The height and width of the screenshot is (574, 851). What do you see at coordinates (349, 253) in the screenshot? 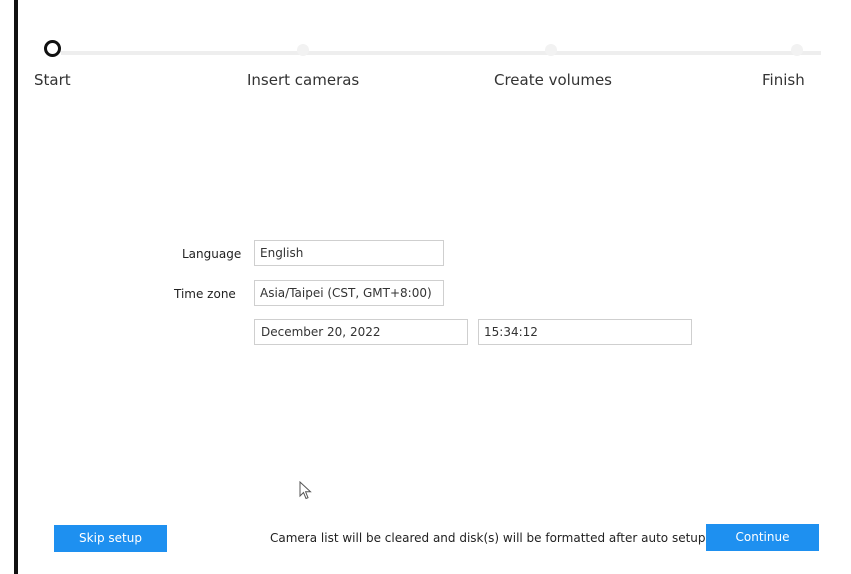
I see `language-select: English` at bounding box center [349, 253].